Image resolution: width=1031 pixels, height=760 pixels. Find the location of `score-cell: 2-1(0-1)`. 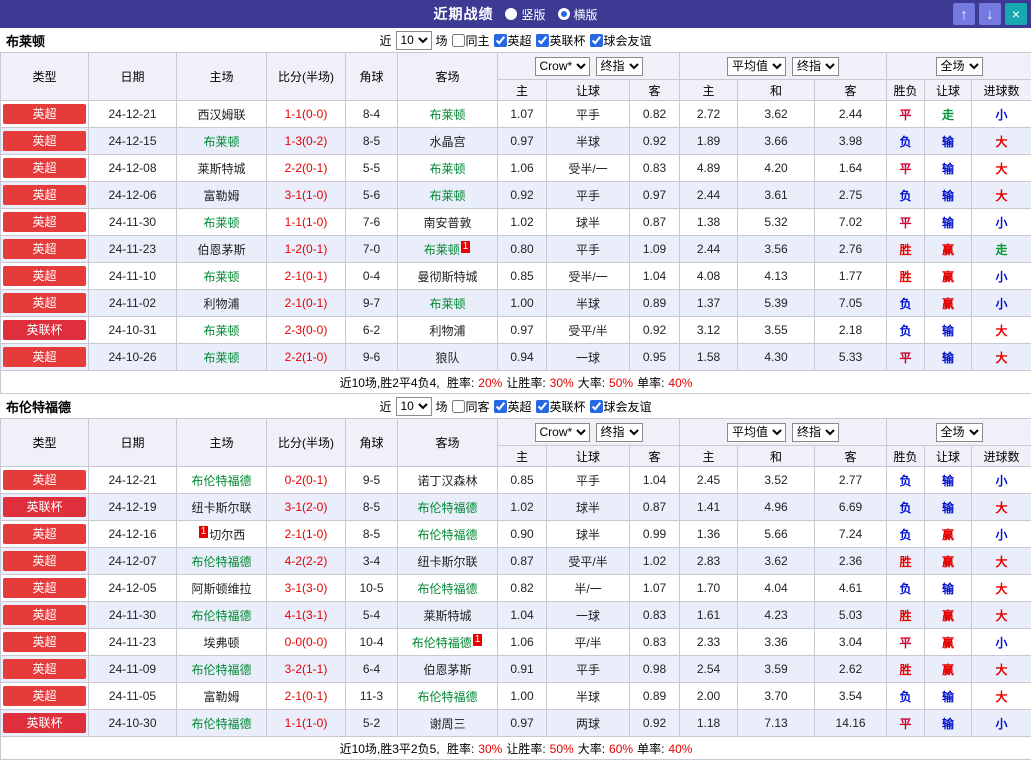

score-cell: 2-1(0-1) is located at coordinates (306, 303).